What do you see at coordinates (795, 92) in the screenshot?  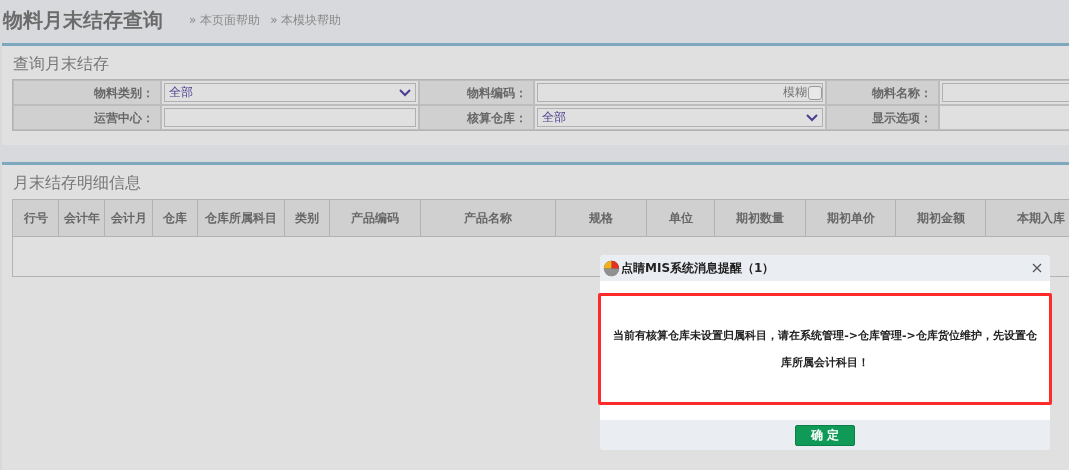 I see `fuzzy-label: 模糊` at bounding box center [795, 92].